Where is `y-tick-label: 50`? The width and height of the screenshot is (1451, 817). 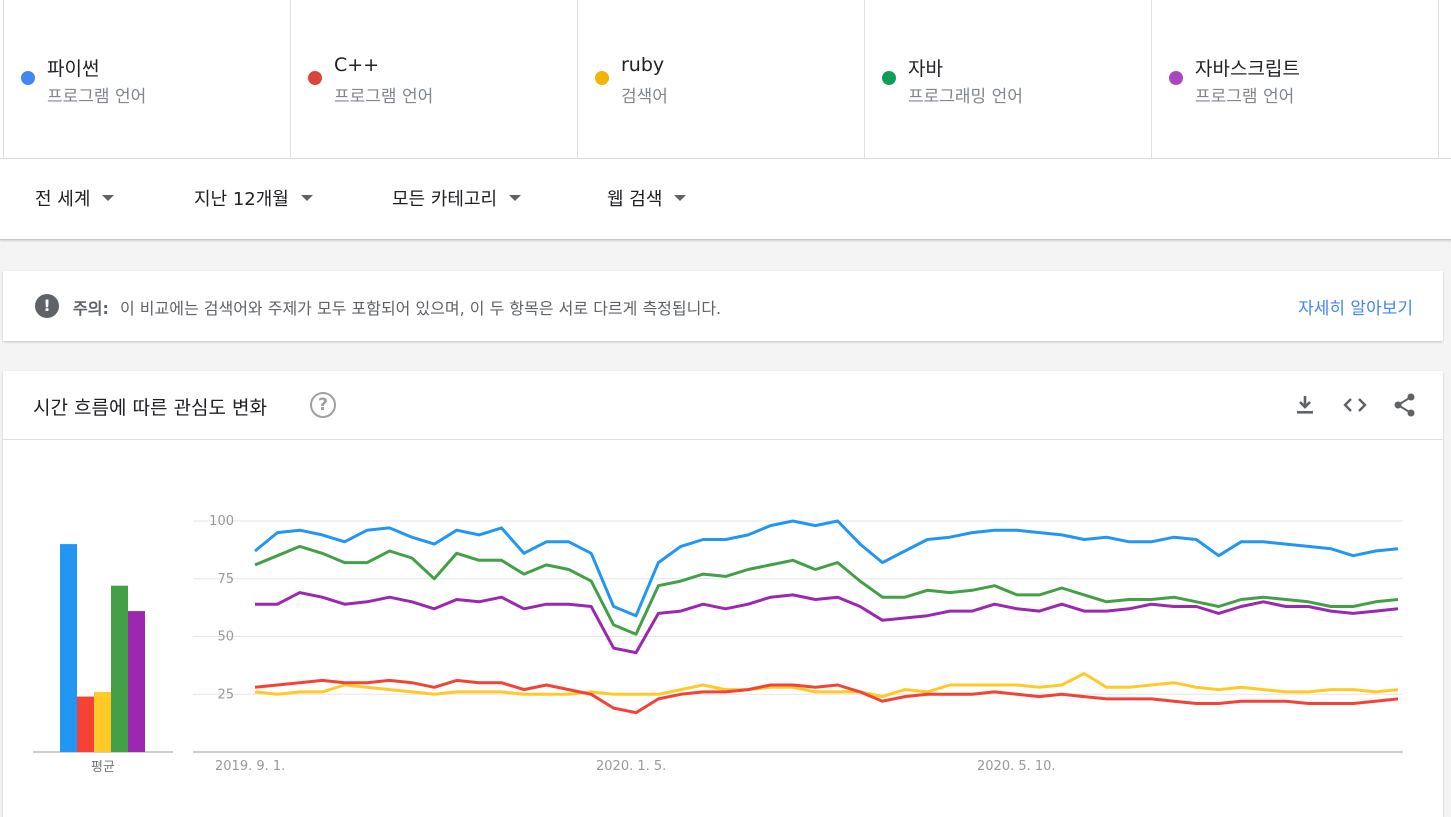
y-tick-label: 50 is located at coordinates (225, 637).